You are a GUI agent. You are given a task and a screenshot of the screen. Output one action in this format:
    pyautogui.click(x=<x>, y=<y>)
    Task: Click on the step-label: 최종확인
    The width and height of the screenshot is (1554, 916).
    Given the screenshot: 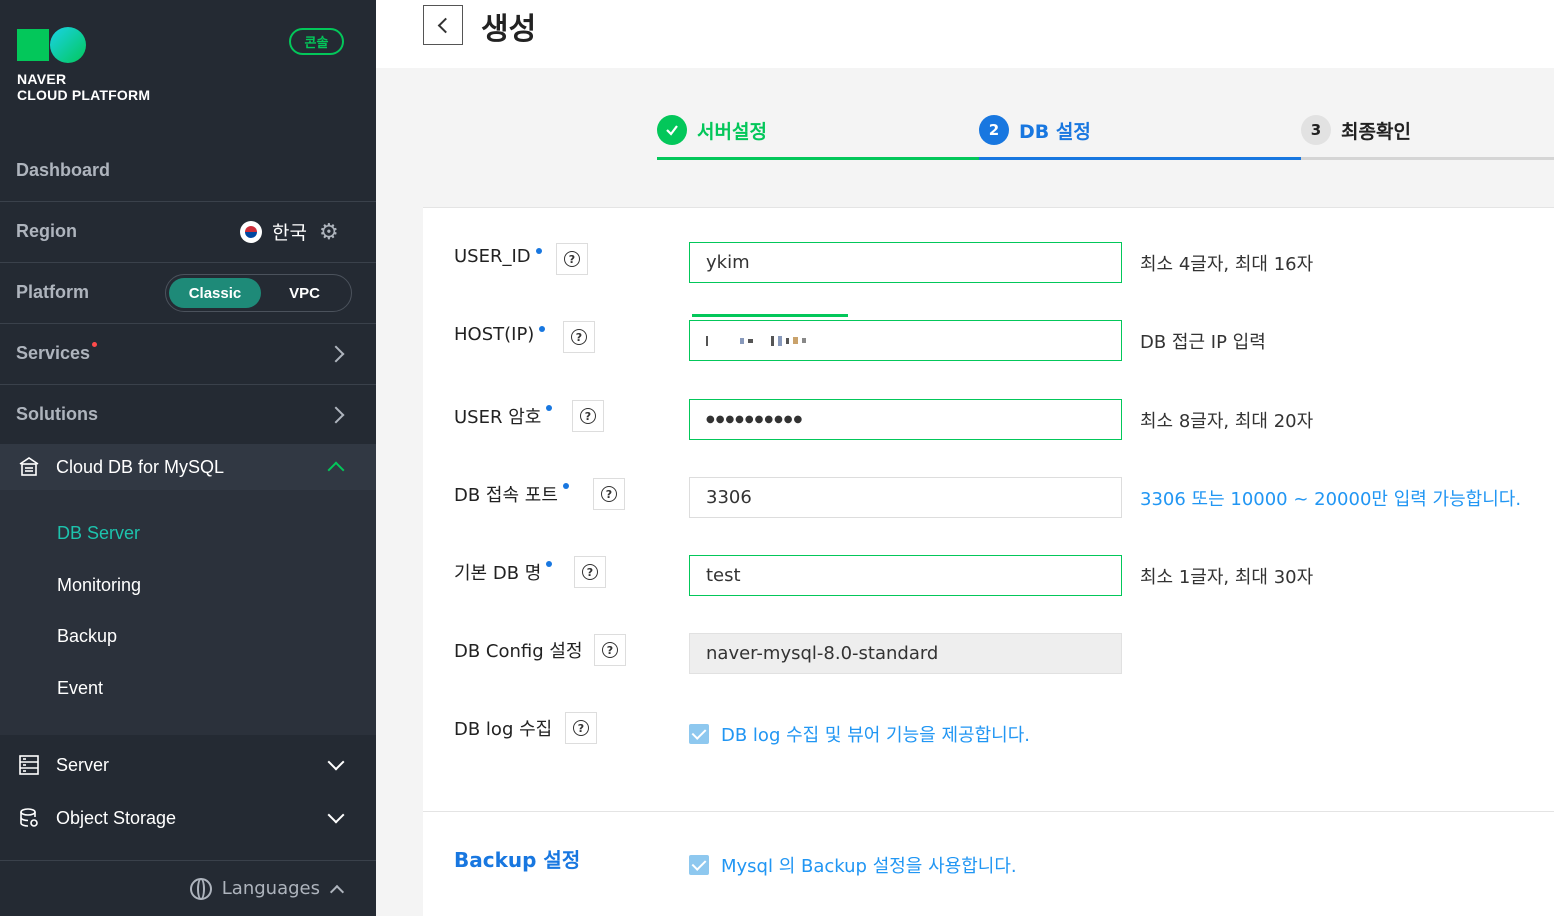 What is the action you would take?
    pyautogui.click(x=1376, y=131)
    